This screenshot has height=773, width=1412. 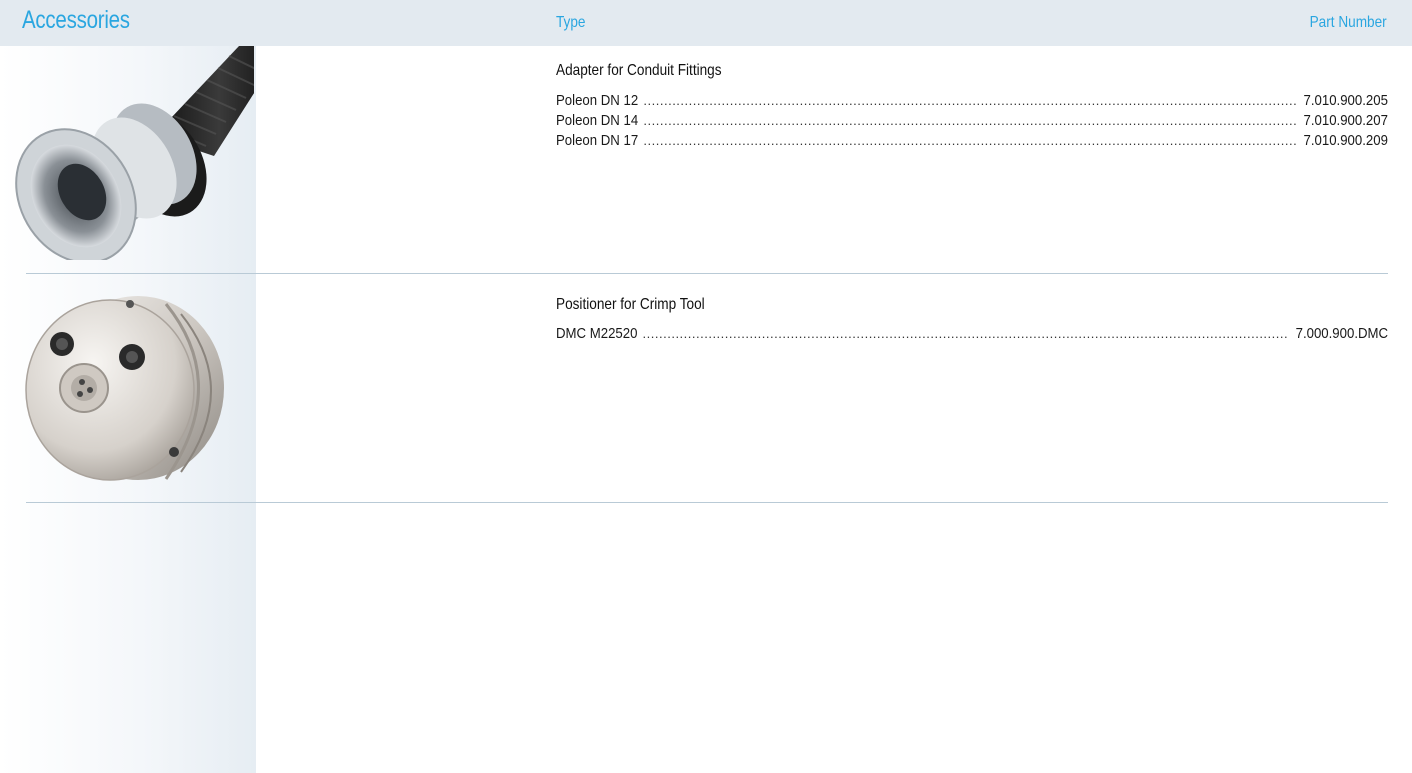 I want to click on item-part-number: 7.010.900.209, so click(x=1345, y=140).